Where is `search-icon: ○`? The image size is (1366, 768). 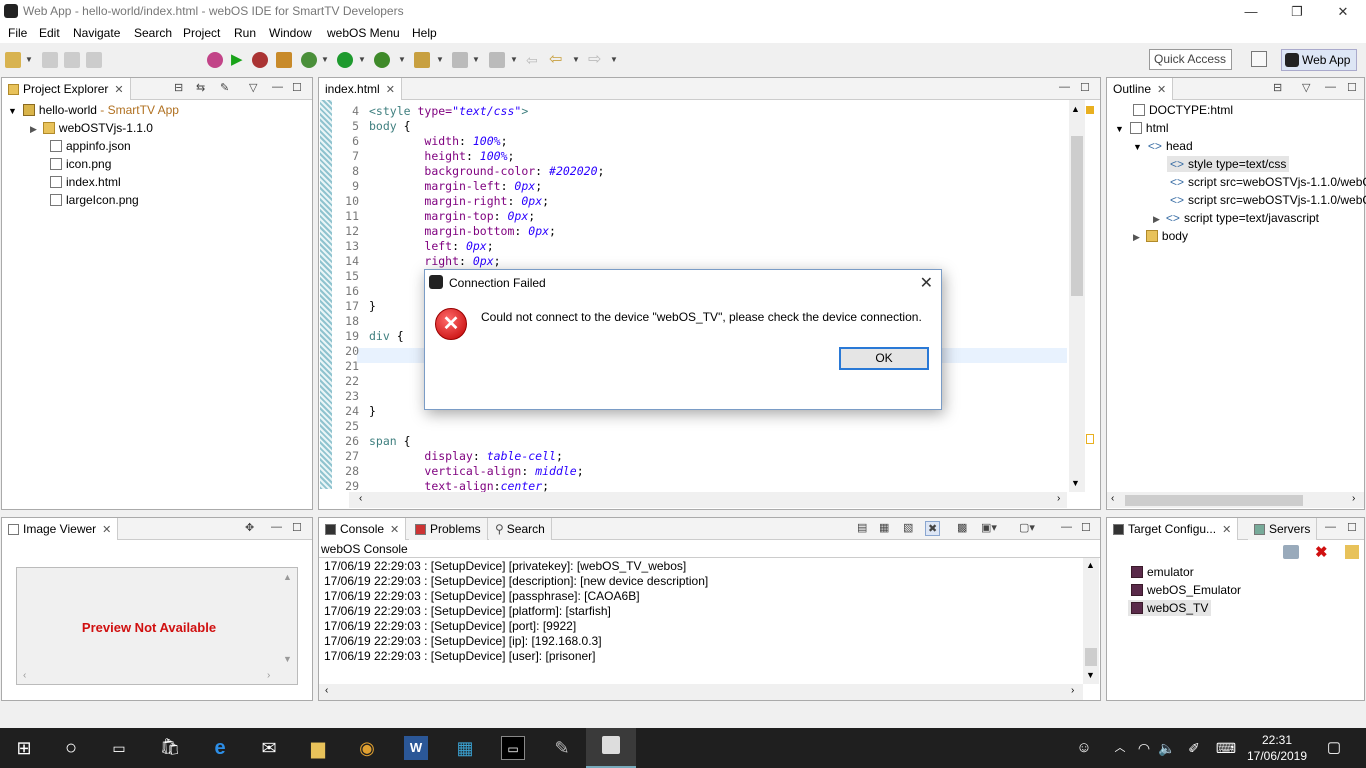
search-icon: ○ is located at coordinates (71, 748).